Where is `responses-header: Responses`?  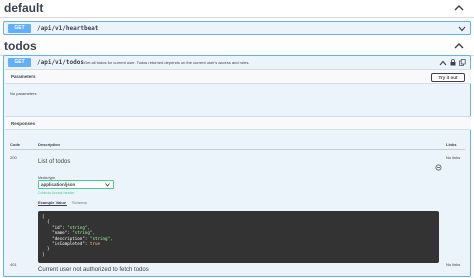 responses-header: Responses is located at coordinates (238, 123).